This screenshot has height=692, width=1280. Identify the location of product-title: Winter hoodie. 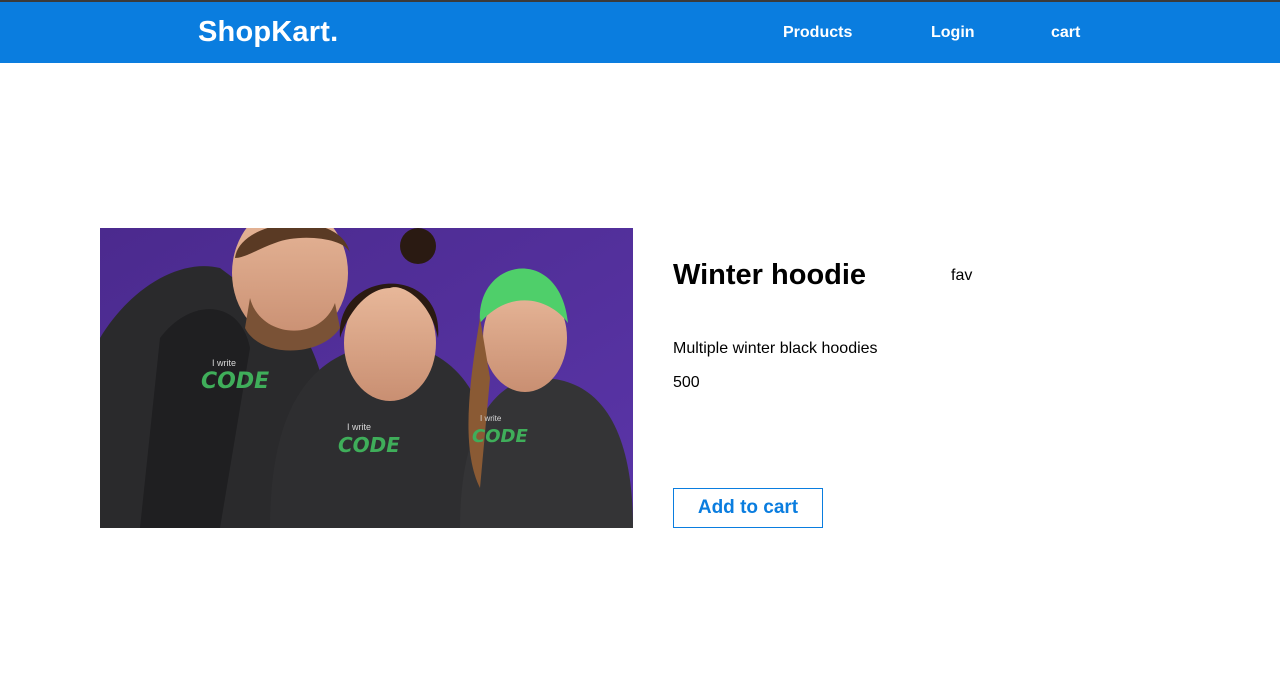
(770, 275).